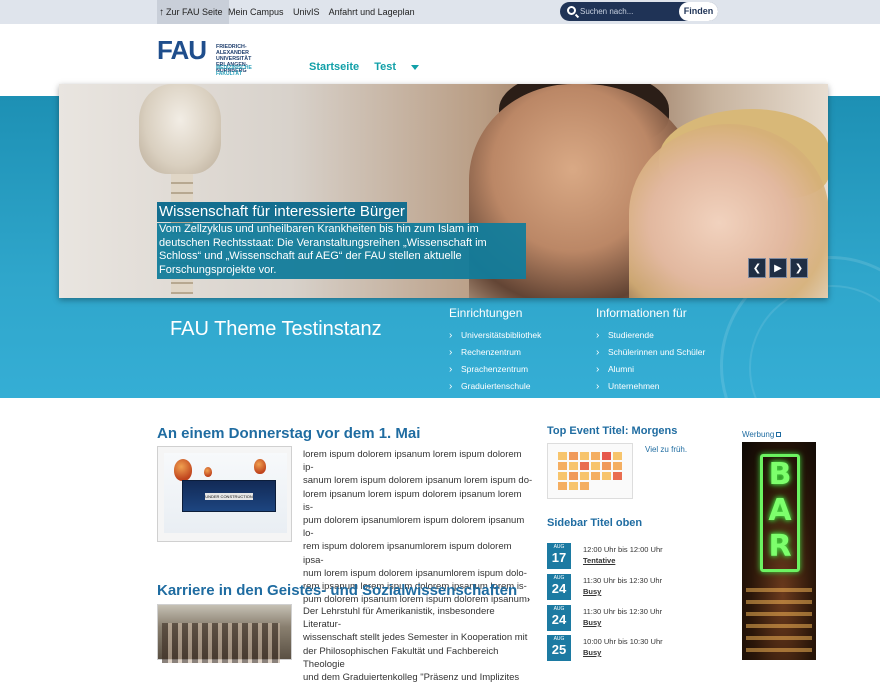 The height and width of the screenshot is (684, 880). I want to click on link-alumni: Alumni, so click(650, 369).